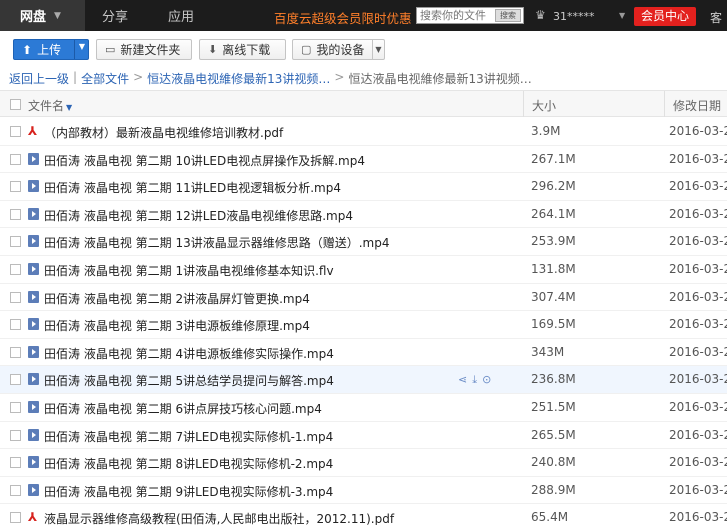 The height and width of the screenshot is (525, 727). What do you see at coordinates (115, 17) in the screenshot?
I see `nav-tab-label: 分享` at bounding box center [115, 17].